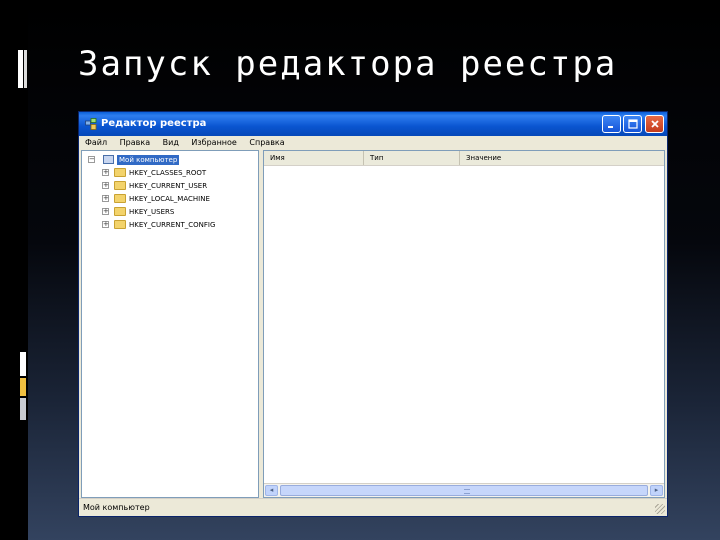 The height and width of the screenshot is (540, 720). I want to click on menu-edit: Правка, so click(135, 143).